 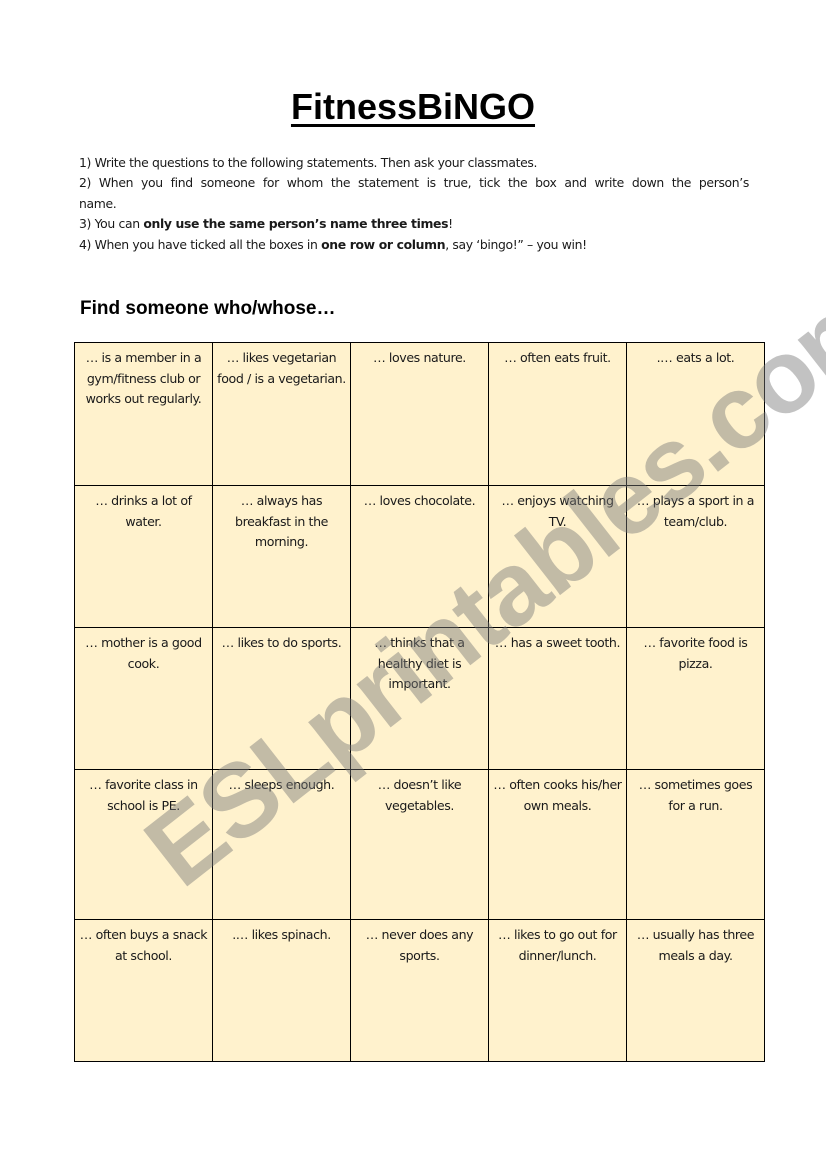 What do you see at coordinates (200, 244) in the screenshot?
I see `instruction-text: 4) When you have ticked all the boxes in` at bounding box center [200, 244].